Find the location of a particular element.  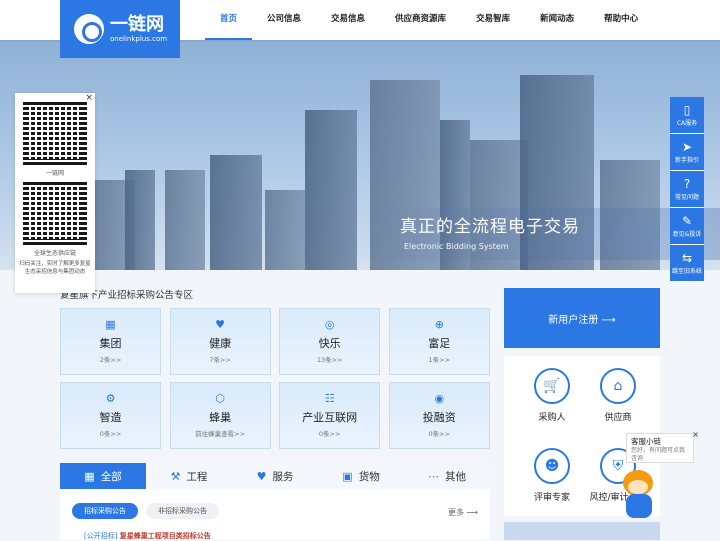

category-card: ⚙ 智造 0条>> is located at coordinates (110, 415).